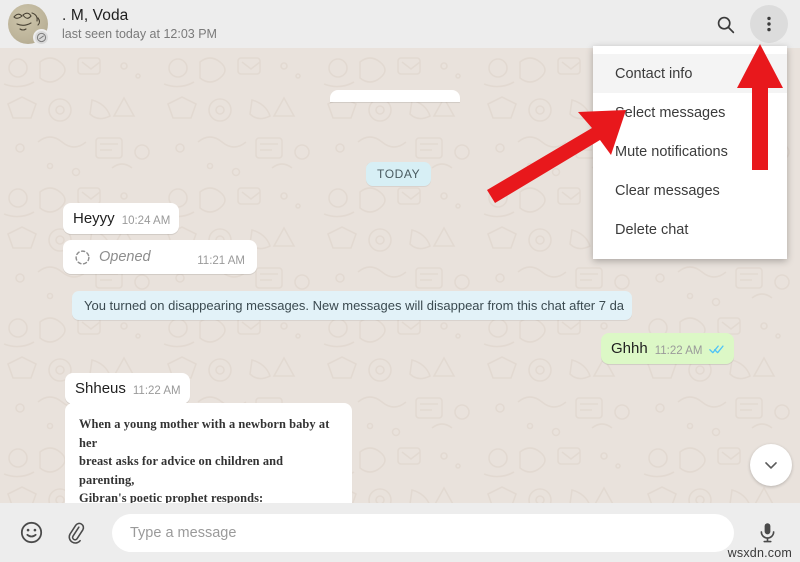 The width and height of the screenshot is (800, 562). I want to click on search-button, so click(725, 24).